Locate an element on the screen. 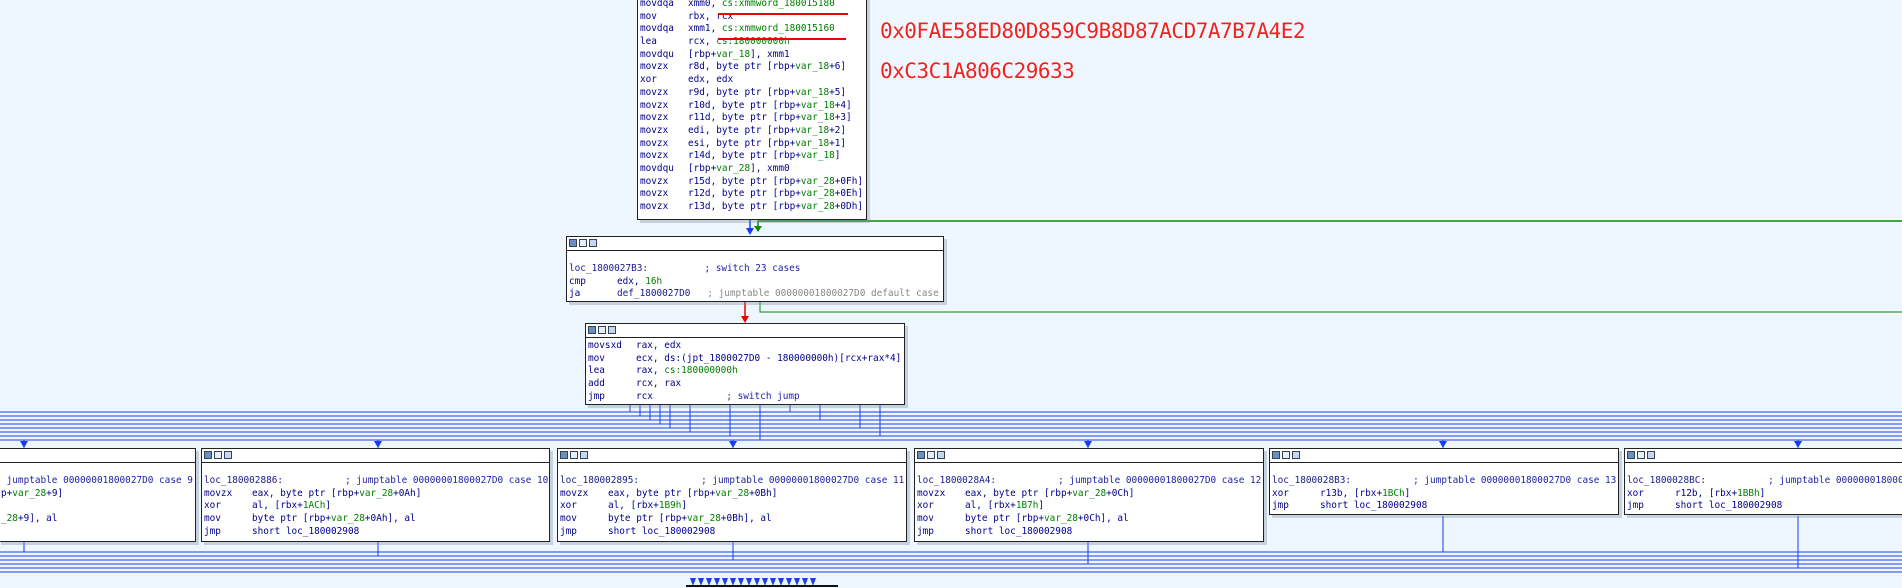  asm-line: movzx eax, byte ptr [rbp+var_28+0Ch] is located at coordinates (1090, 494).